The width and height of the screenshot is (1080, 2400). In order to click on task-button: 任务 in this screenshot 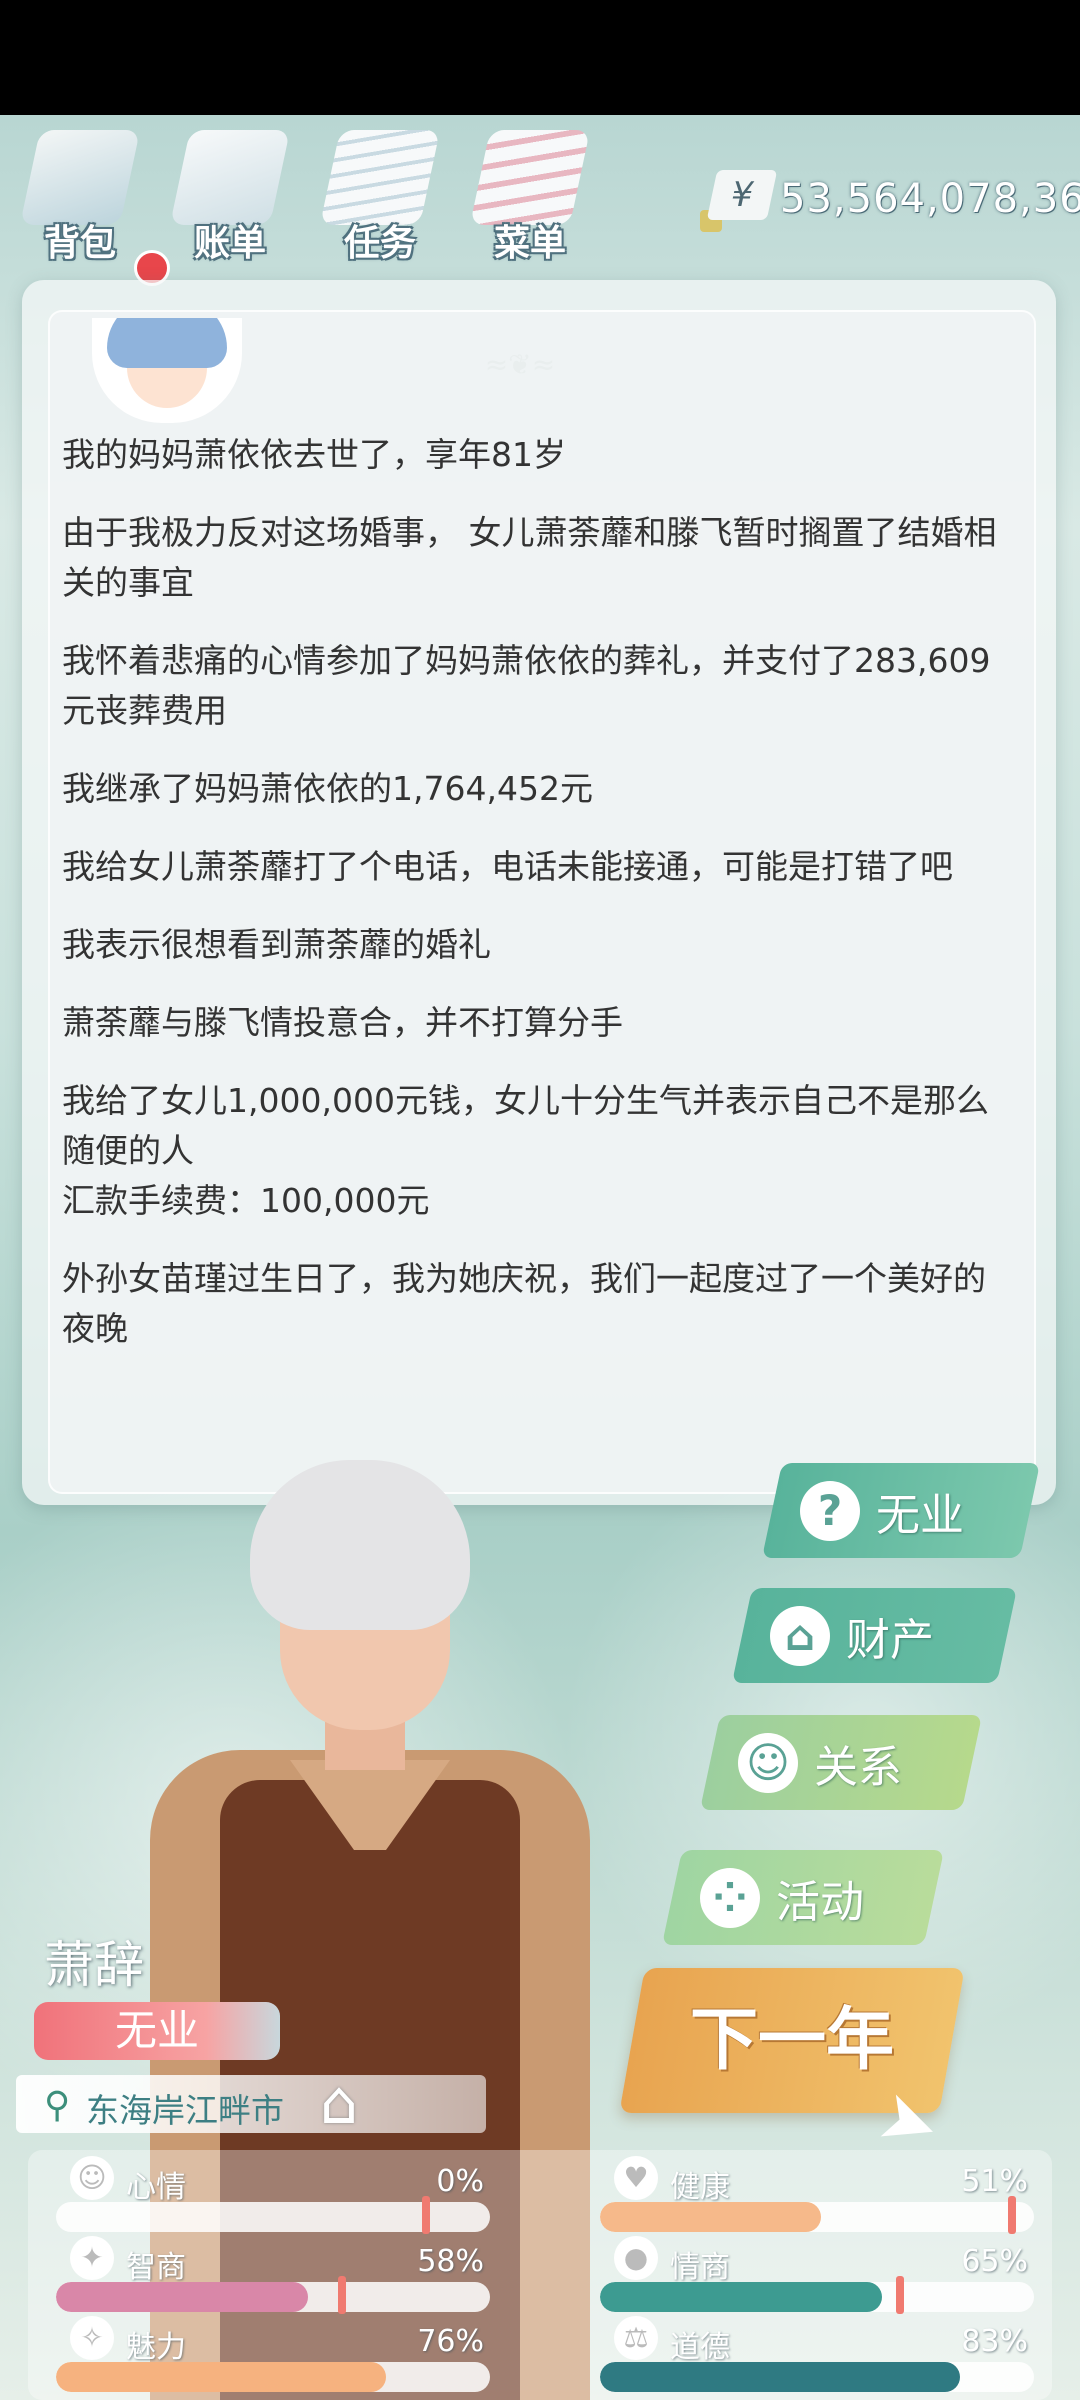, I will do `click(380, 195)`.